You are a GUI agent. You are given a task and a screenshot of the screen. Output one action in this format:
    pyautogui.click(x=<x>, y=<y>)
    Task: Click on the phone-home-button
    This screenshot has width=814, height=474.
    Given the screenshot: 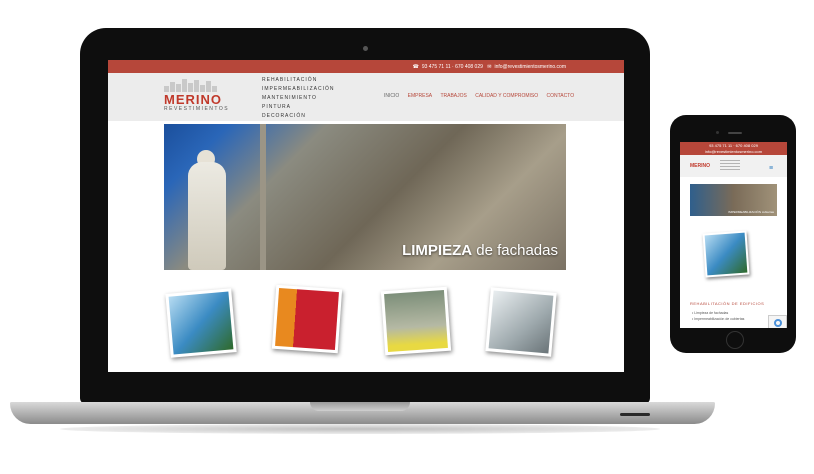 What is the action you would take?
    pyautogui.click(x=735, y=340)
    